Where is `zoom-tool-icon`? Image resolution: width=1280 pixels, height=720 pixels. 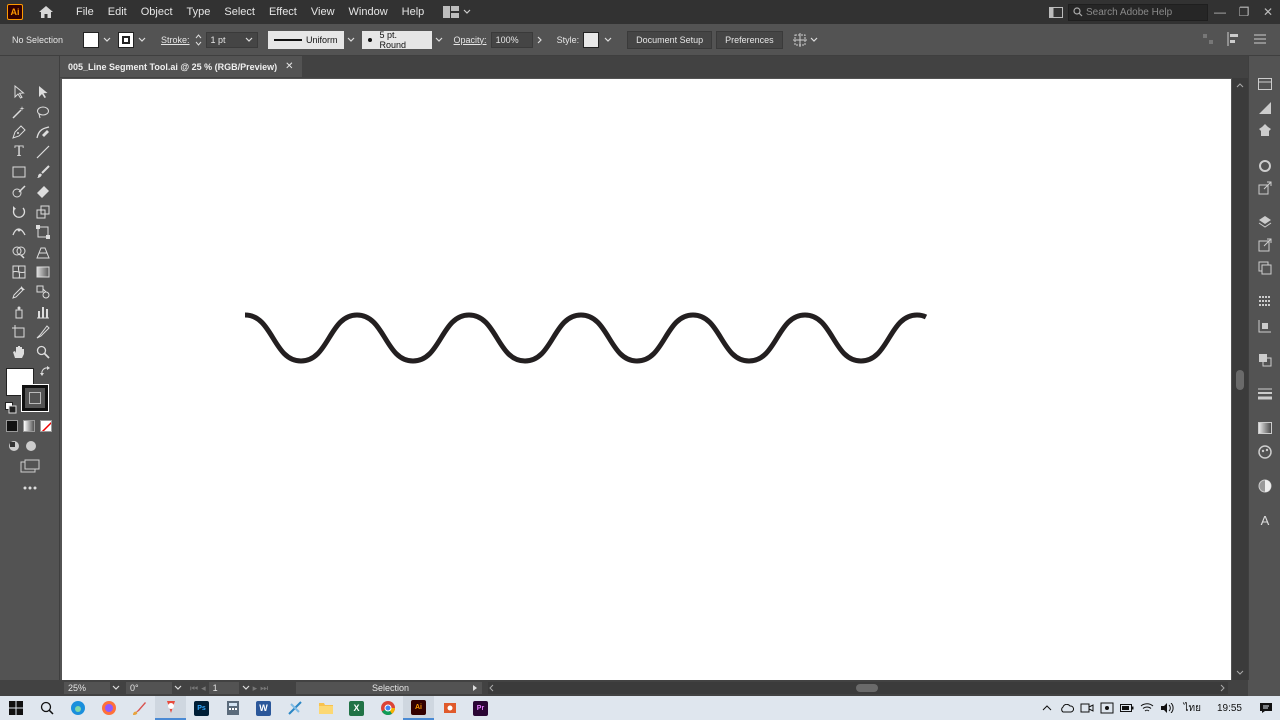 zoom-tool-icon is located at coordinates (43, 352).